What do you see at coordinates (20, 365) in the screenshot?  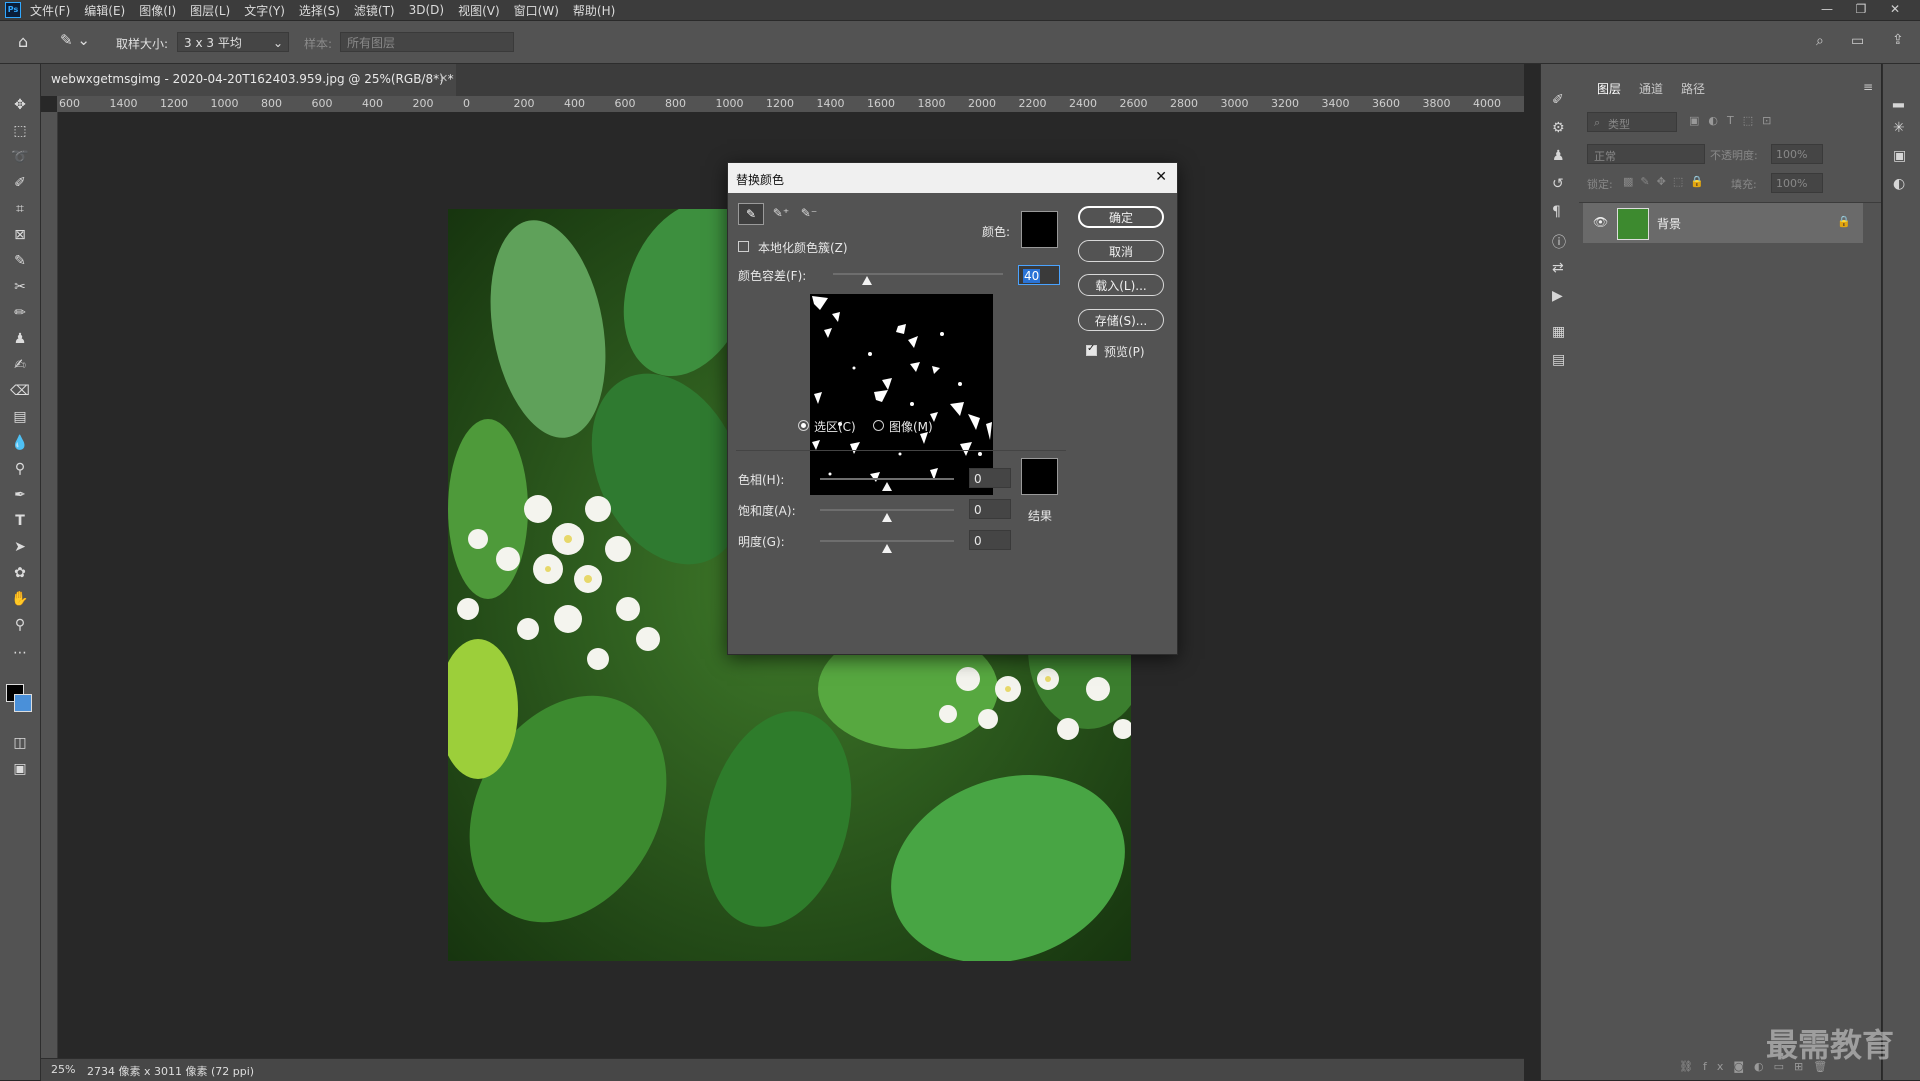 I see `history-brush-icon: ✍` at bounding box center [20, 365].